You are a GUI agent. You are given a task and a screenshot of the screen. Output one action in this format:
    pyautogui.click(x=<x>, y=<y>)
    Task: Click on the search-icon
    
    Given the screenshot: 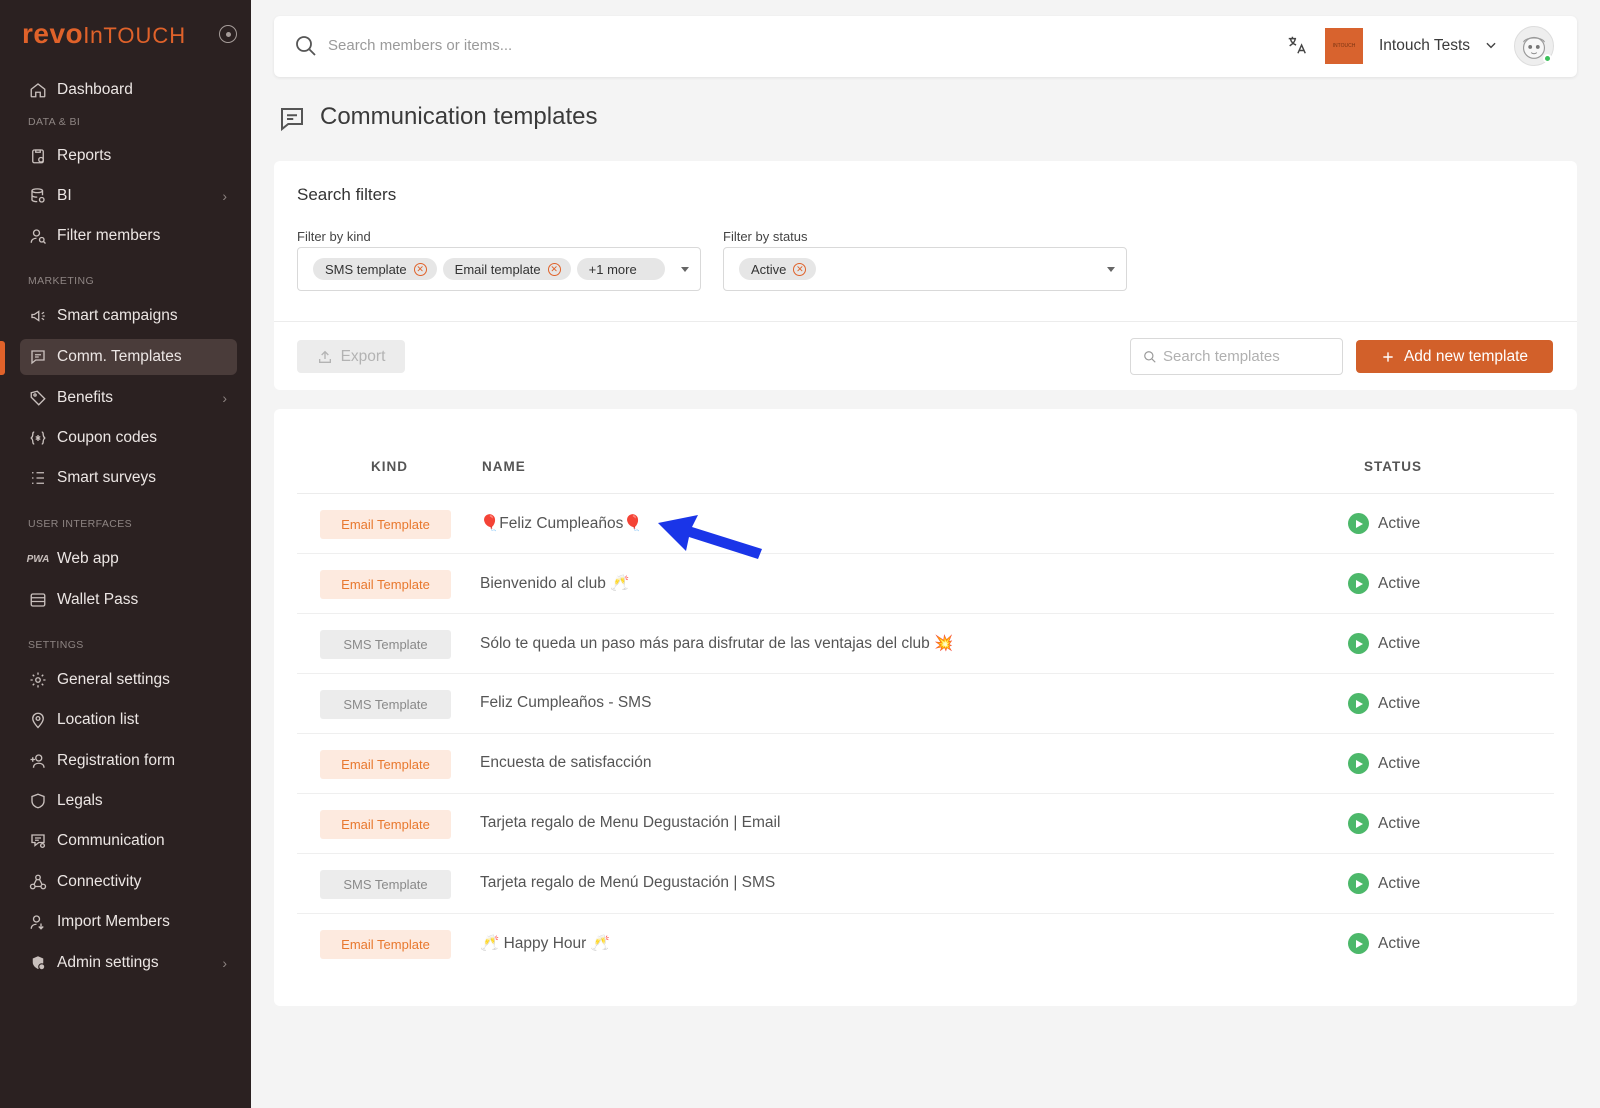 What is the action you would take?
    pyautogui.click(x=1150, y=356)
    